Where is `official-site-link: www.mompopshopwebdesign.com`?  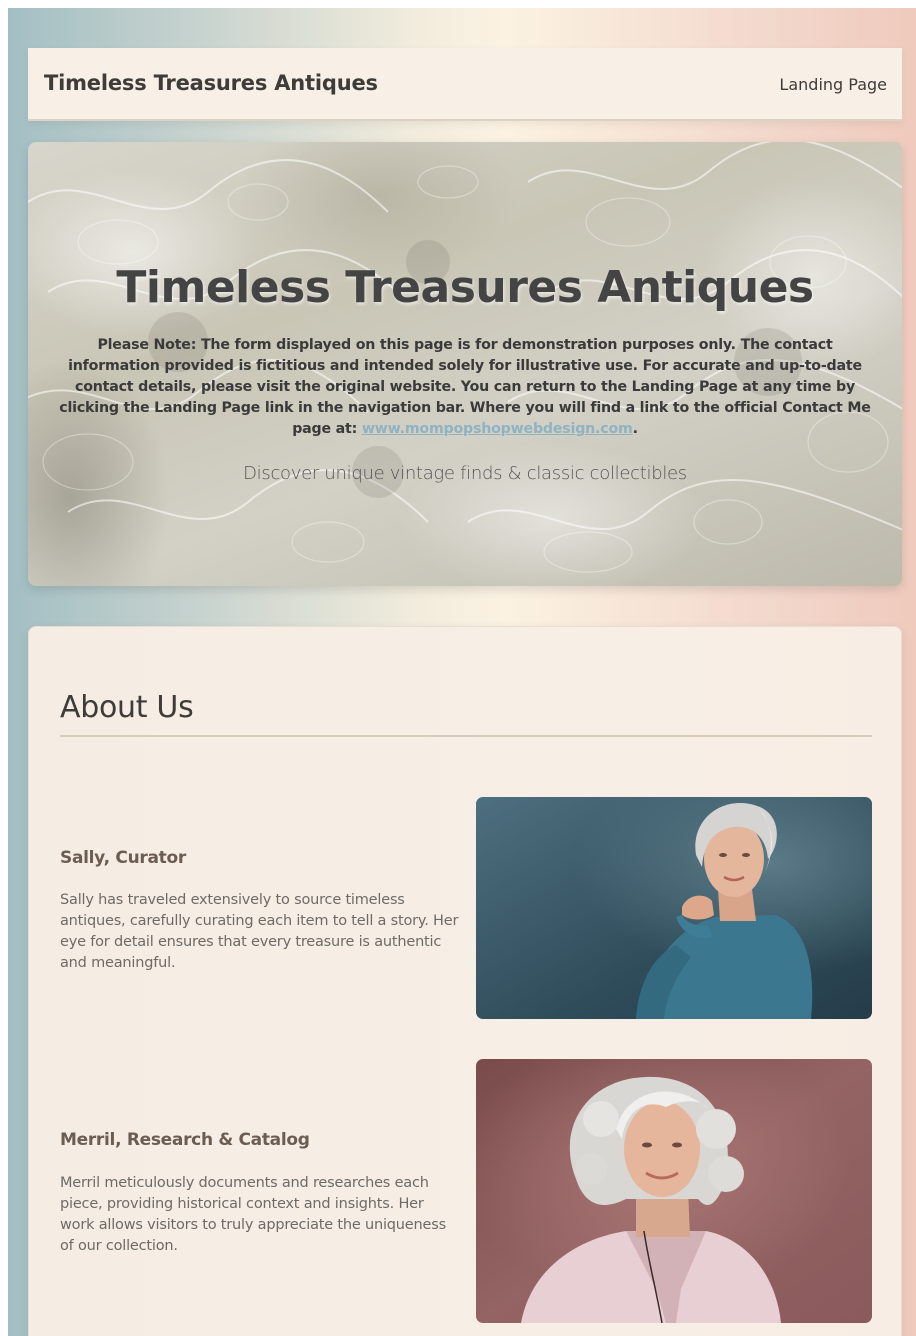
official-site-link: www.mompopshopwebdesign.com is located at coordinates (497, 429).